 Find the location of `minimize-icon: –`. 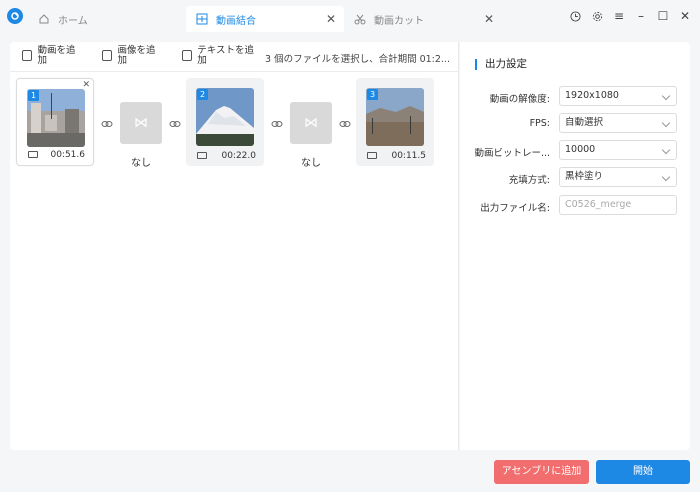

minimize-icon: – is located at coordinates (641, 16).